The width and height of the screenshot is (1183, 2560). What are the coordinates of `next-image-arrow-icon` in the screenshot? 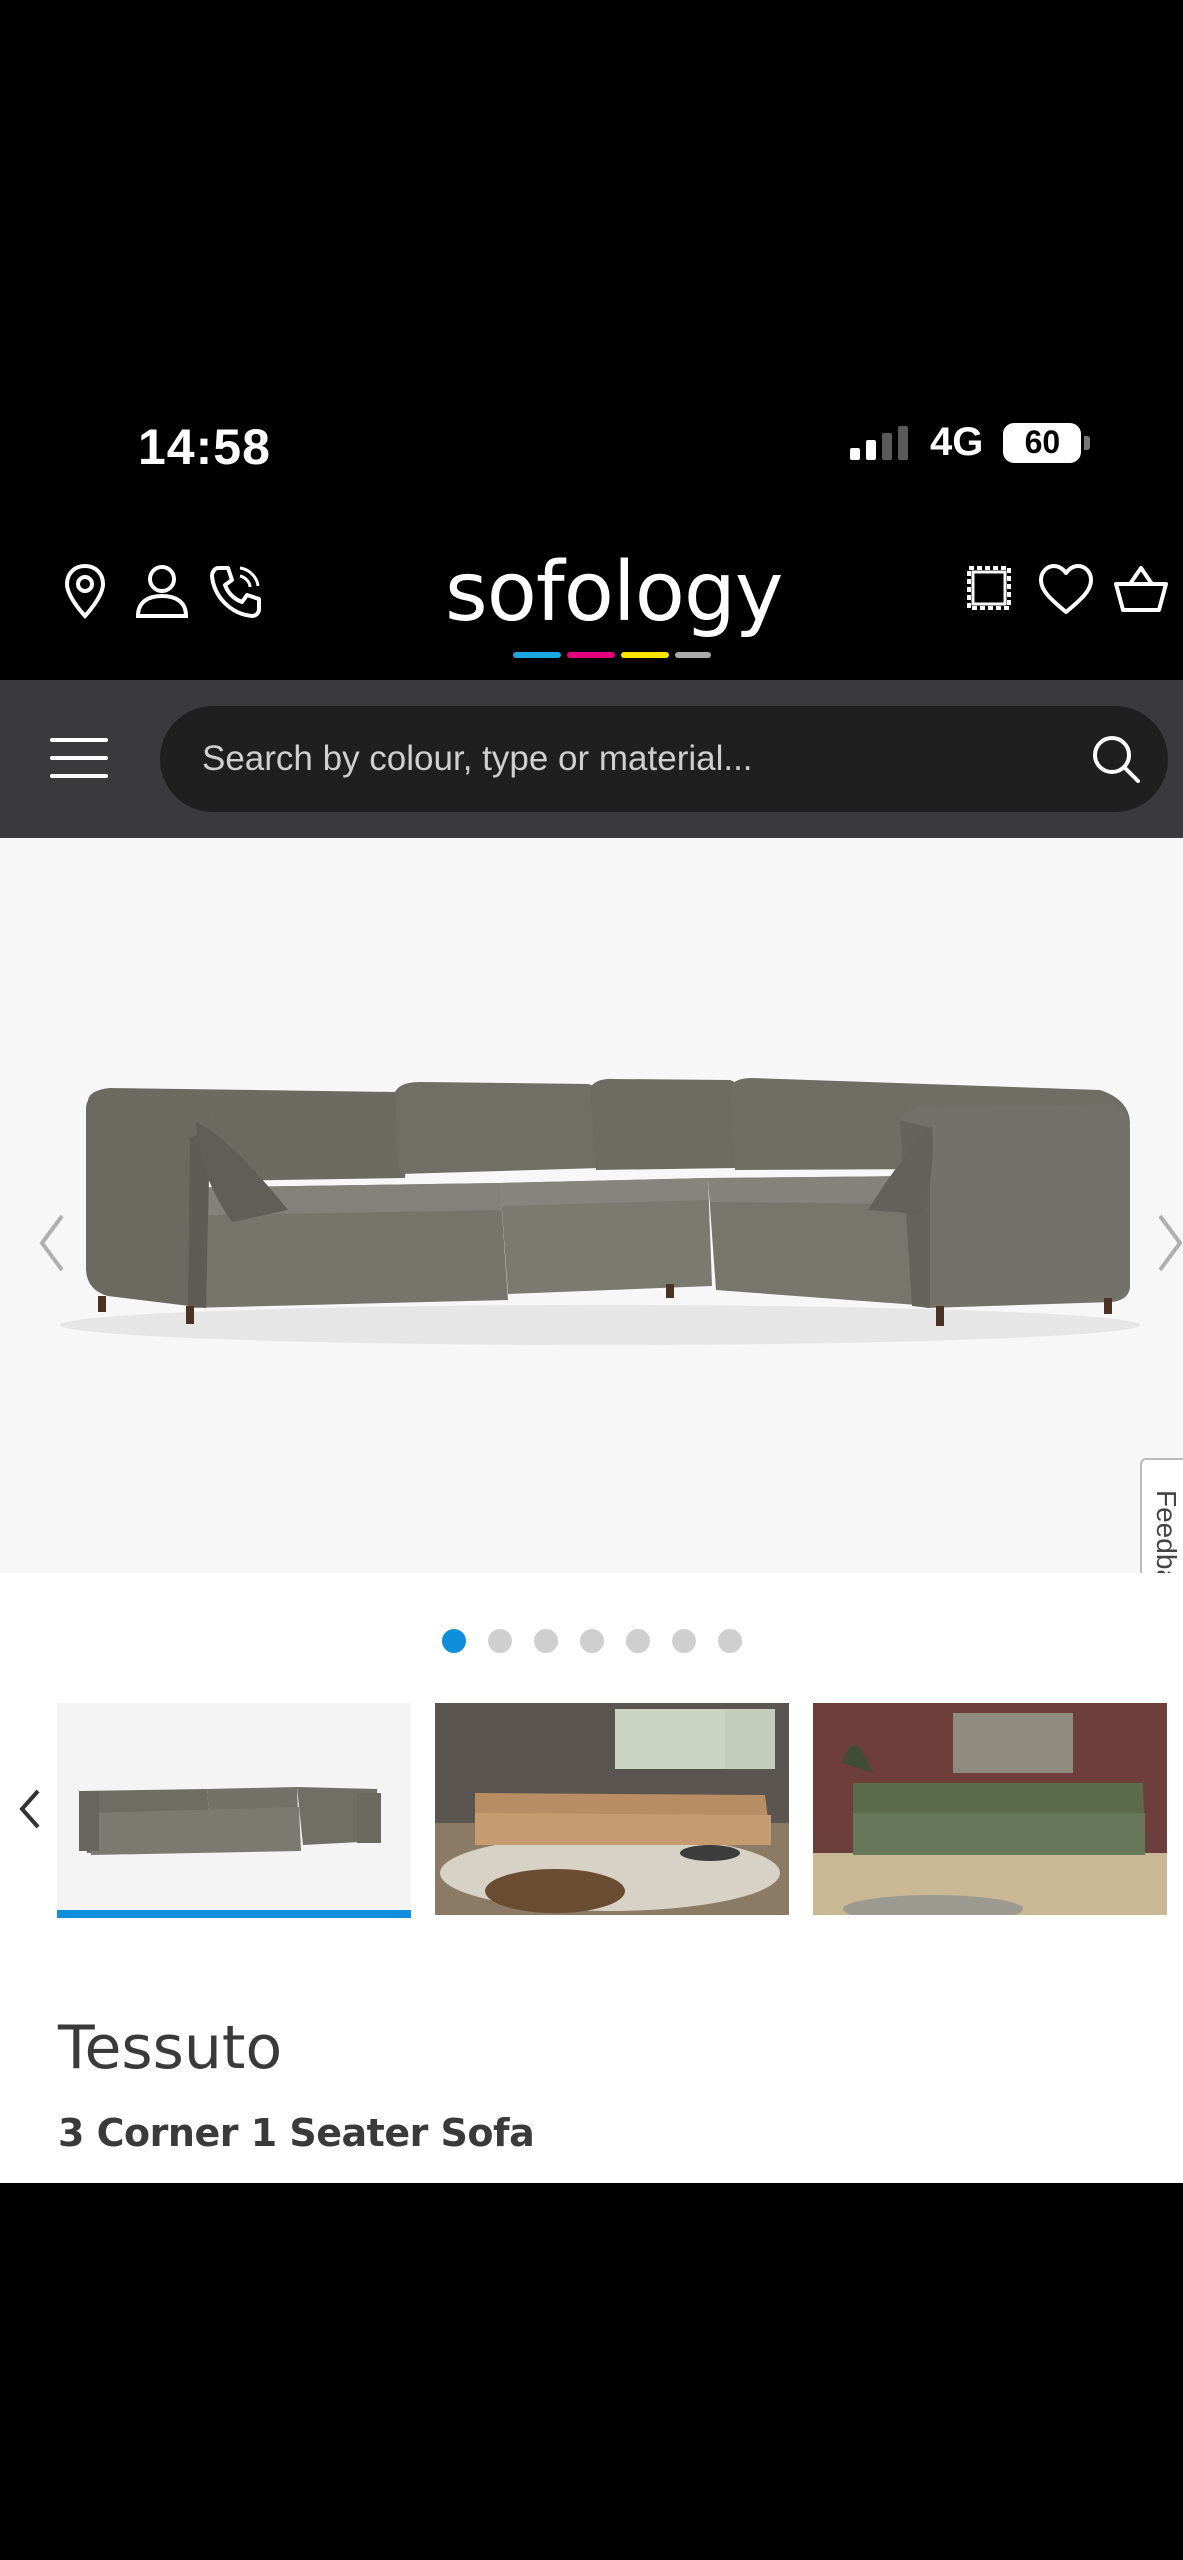 It's located at (1166, 1243).